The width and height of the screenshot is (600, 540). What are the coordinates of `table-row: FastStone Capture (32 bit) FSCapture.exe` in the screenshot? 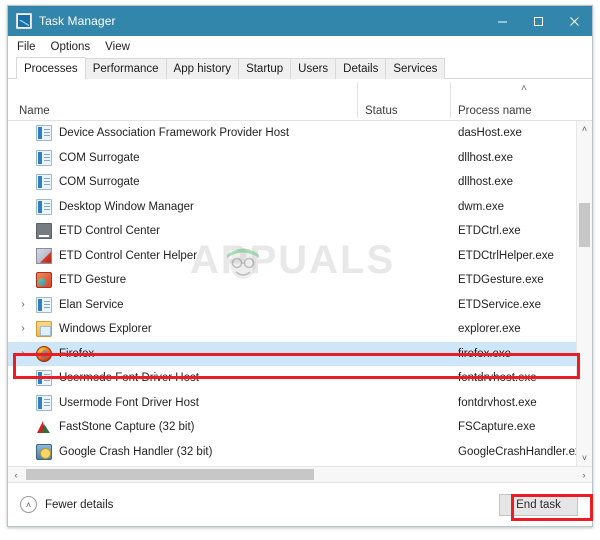 It's located at (292, 427).